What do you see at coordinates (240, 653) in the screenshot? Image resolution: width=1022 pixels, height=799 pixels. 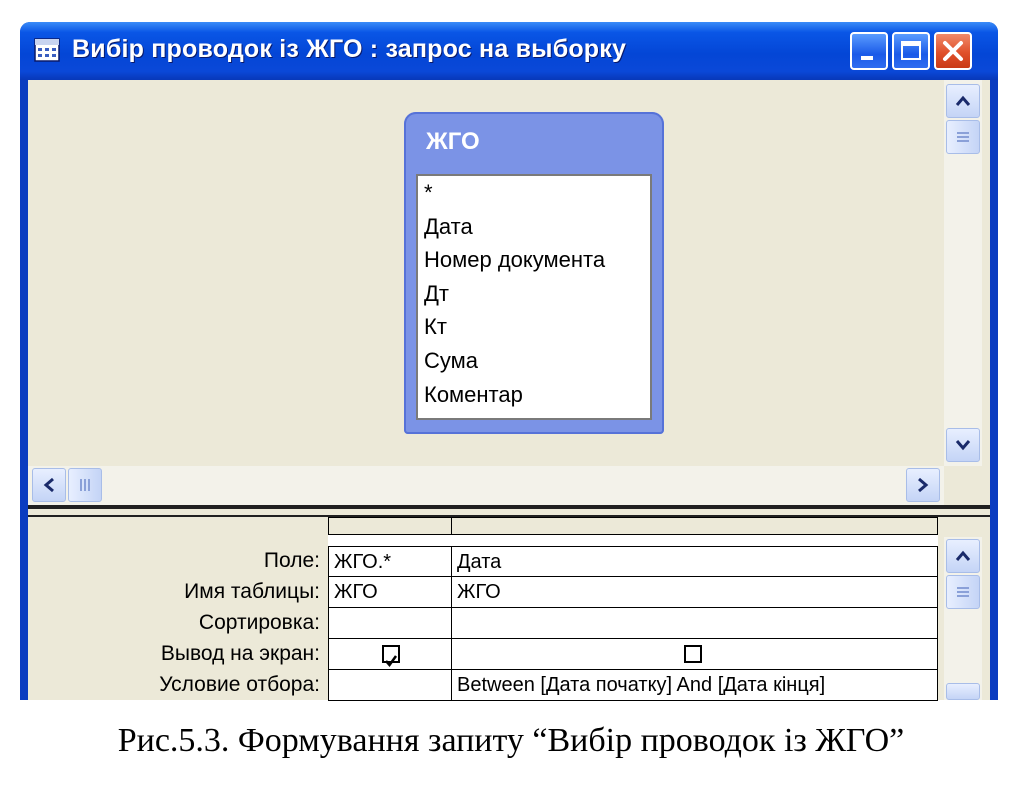 I see `row-label-show: Вывод на экран:` at bounding box center [240, 653].